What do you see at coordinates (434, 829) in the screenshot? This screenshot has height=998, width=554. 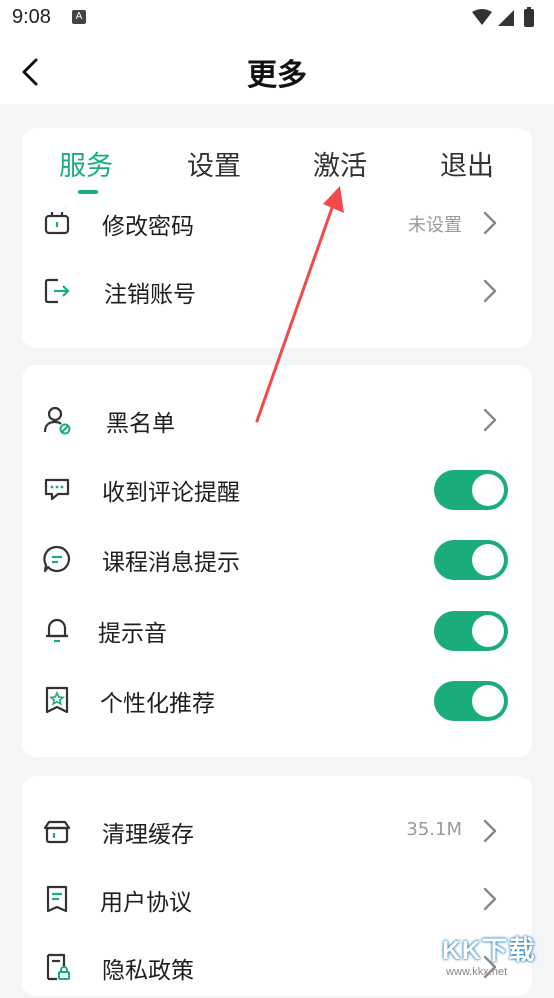 I see `row-value: 35.1M` at bounding box center [434, 829].